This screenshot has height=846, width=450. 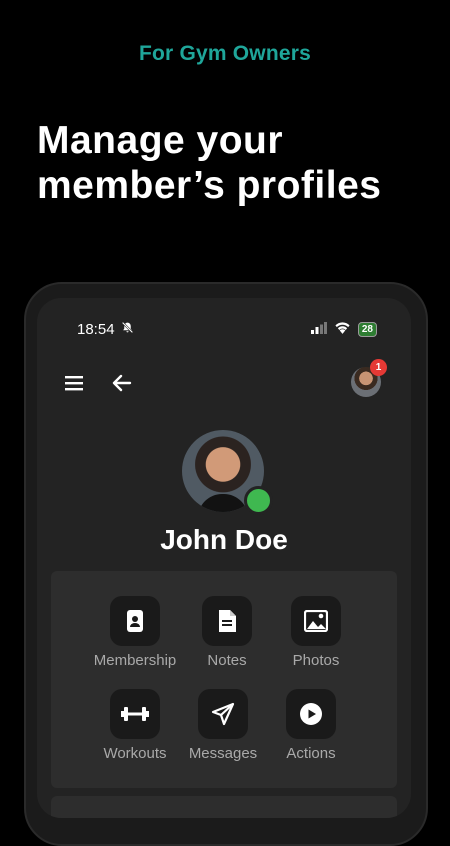 I want to click on headline-line-2: member’s profiles, so click(x=209, y=185).